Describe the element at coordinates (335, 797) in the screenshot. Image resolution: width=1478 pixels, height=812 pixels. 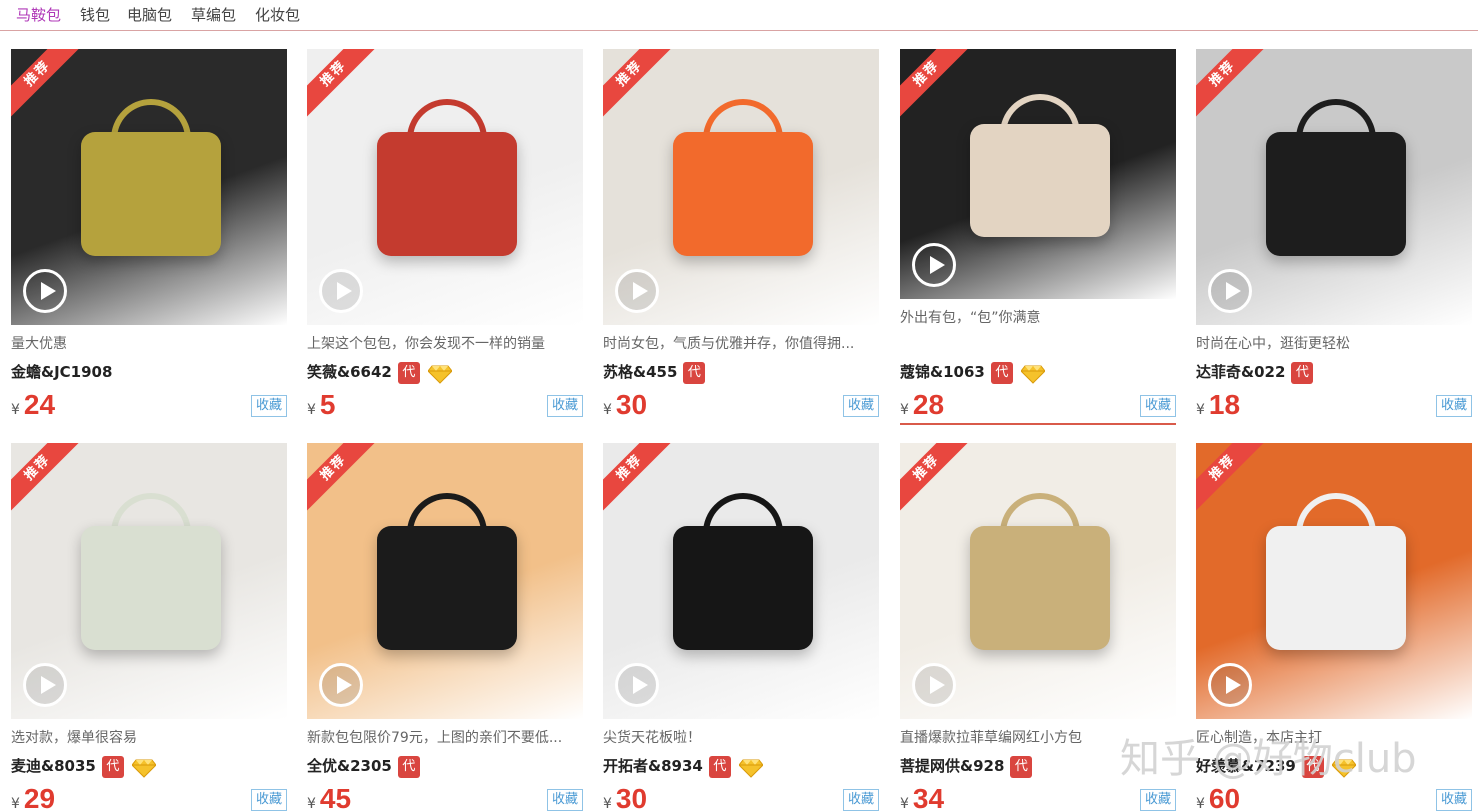
I see `price-value: 45` at that location.